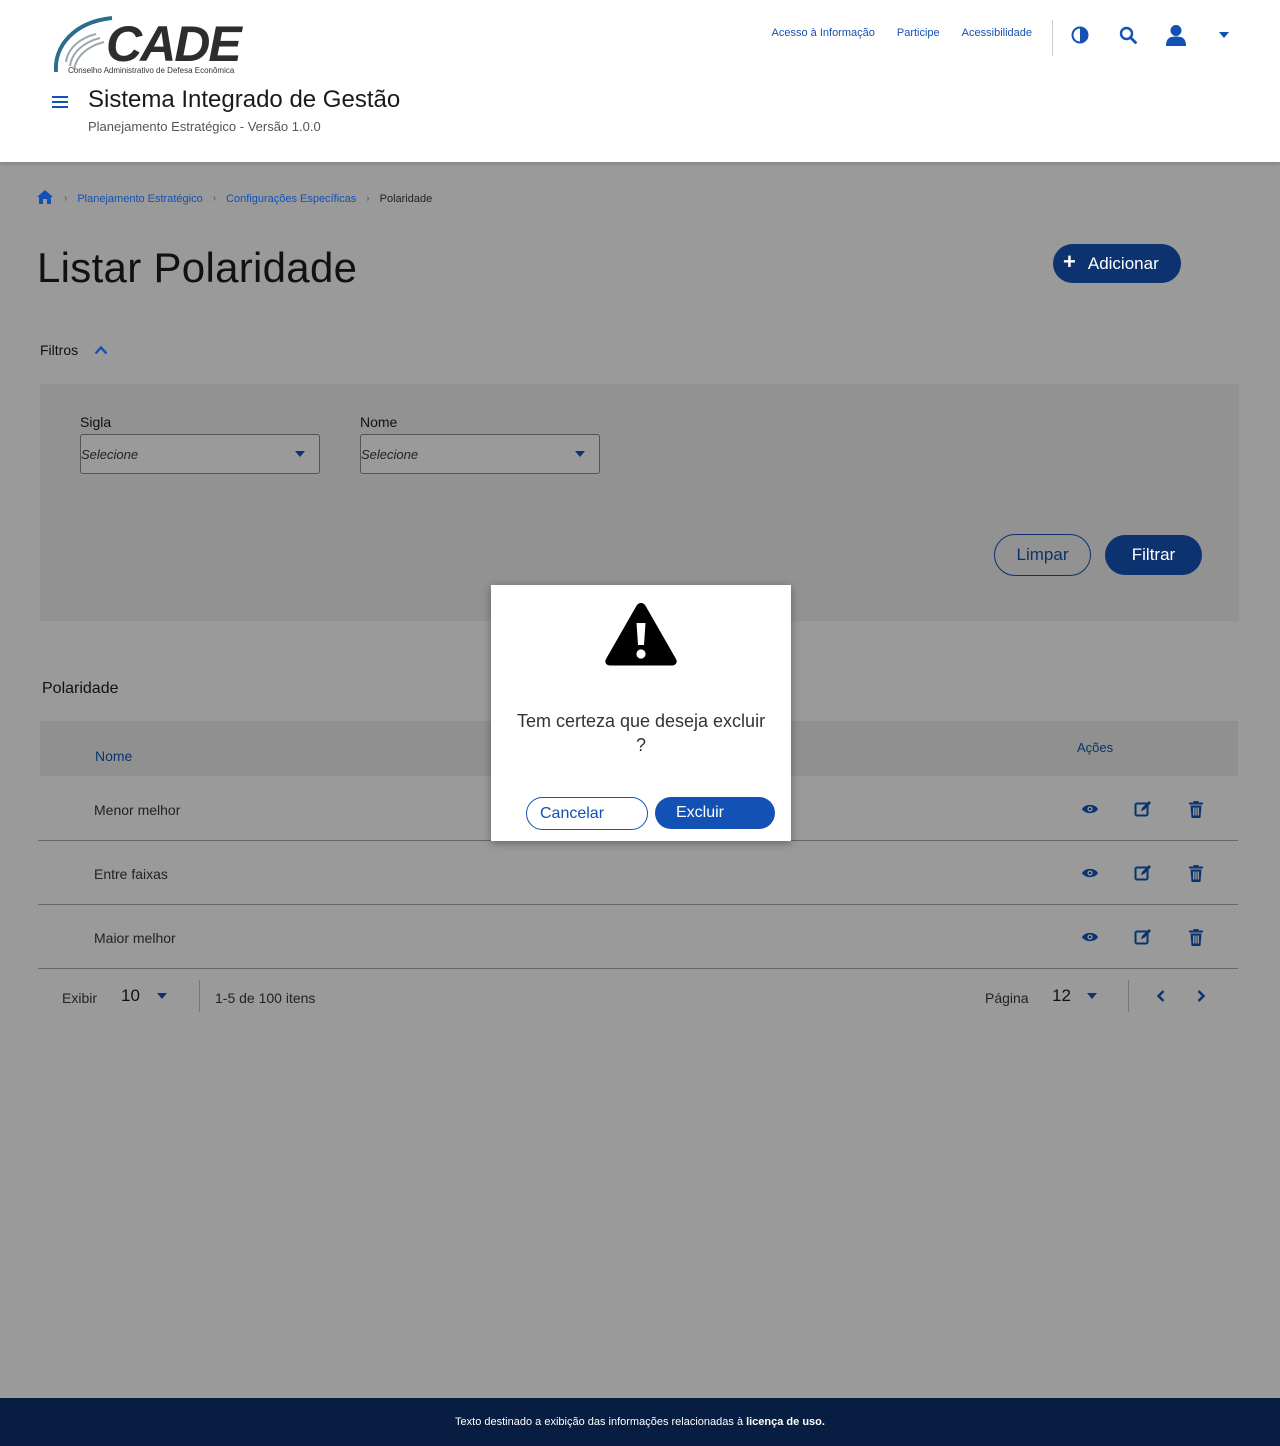 This screenshot has width=1280, height=1446. I want to click on range-text: 1-5 de 100 itens, so click(265, 998).